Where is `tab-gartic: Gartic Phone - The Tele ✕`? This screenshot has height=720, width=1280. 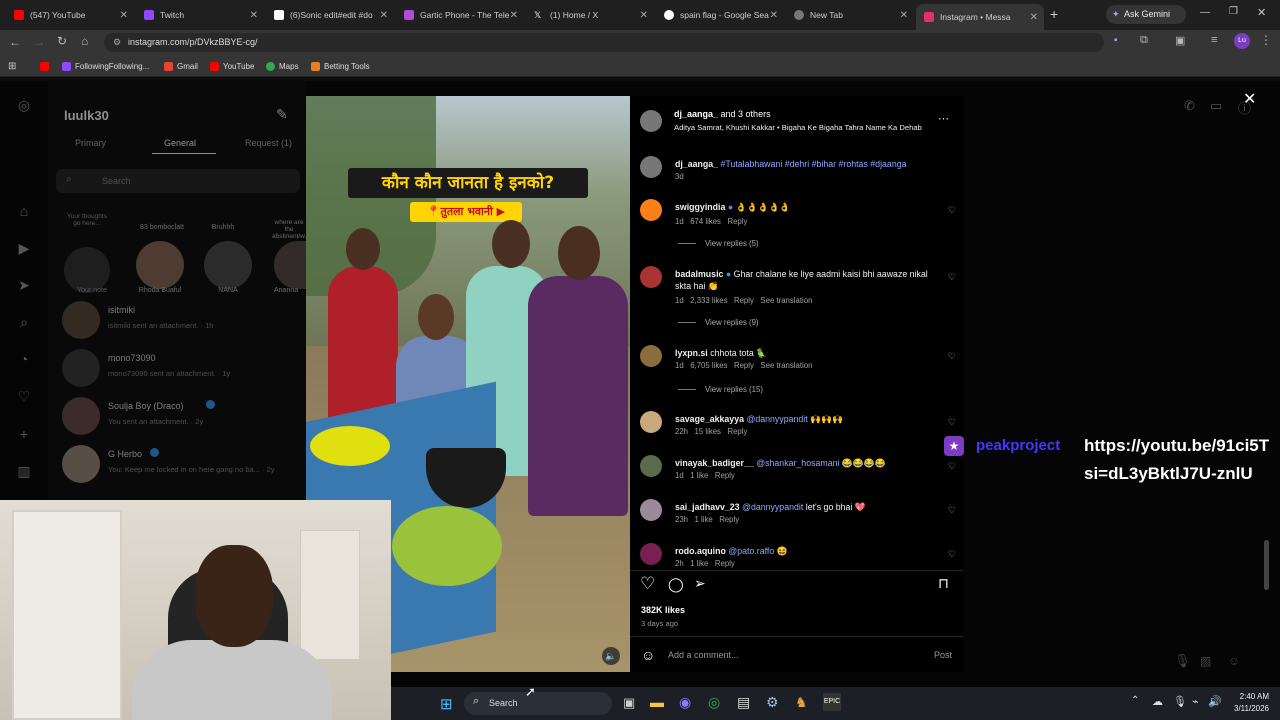 tab-gartic: Gartic Phone - The Tele ✕ is located at coordinates (460, 15).